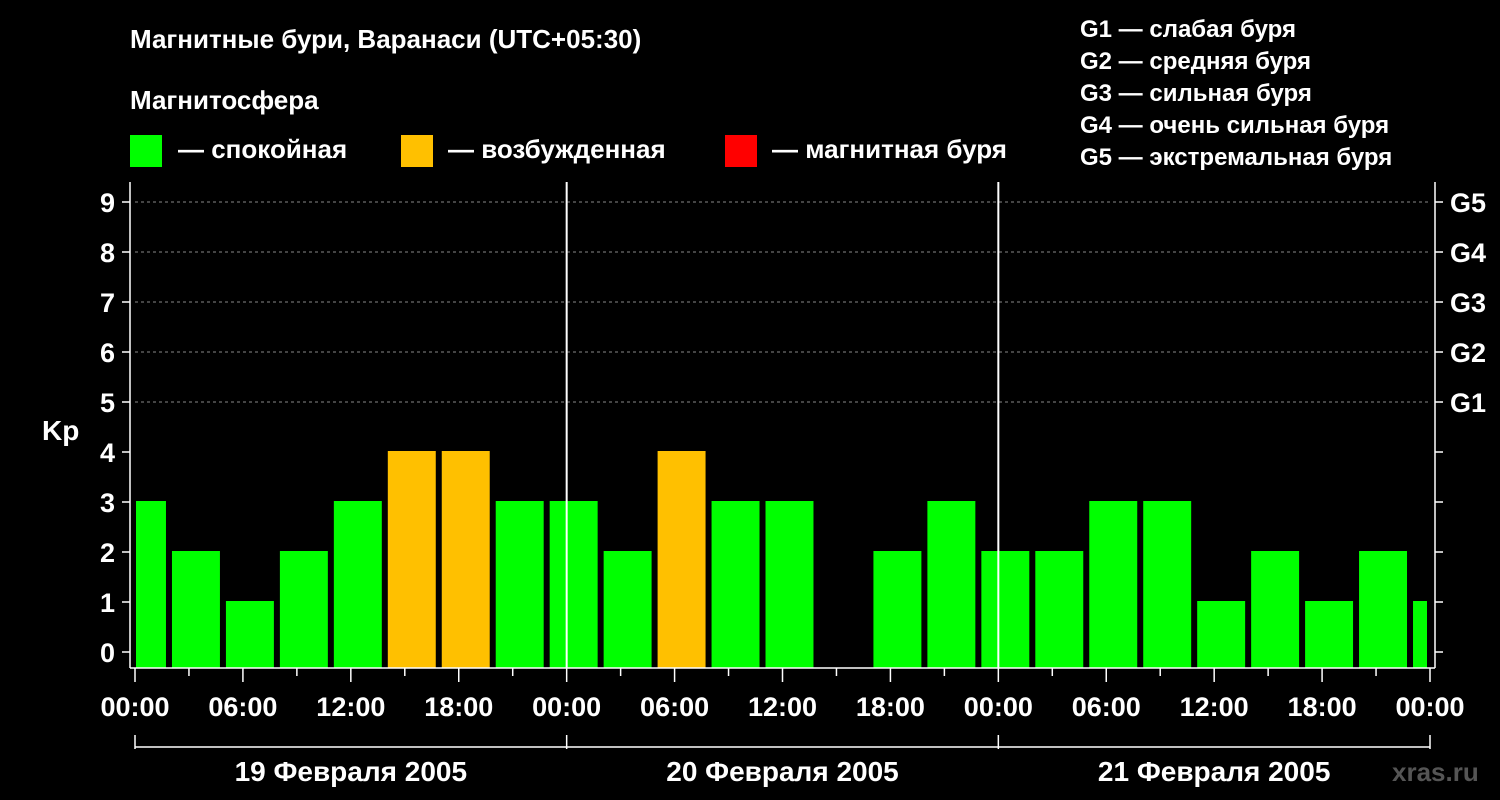 The height and width of the screenshot is (800, 1500). I want to click on storm-scale-g2: G2 — средняя буря, so click(1195, 61).